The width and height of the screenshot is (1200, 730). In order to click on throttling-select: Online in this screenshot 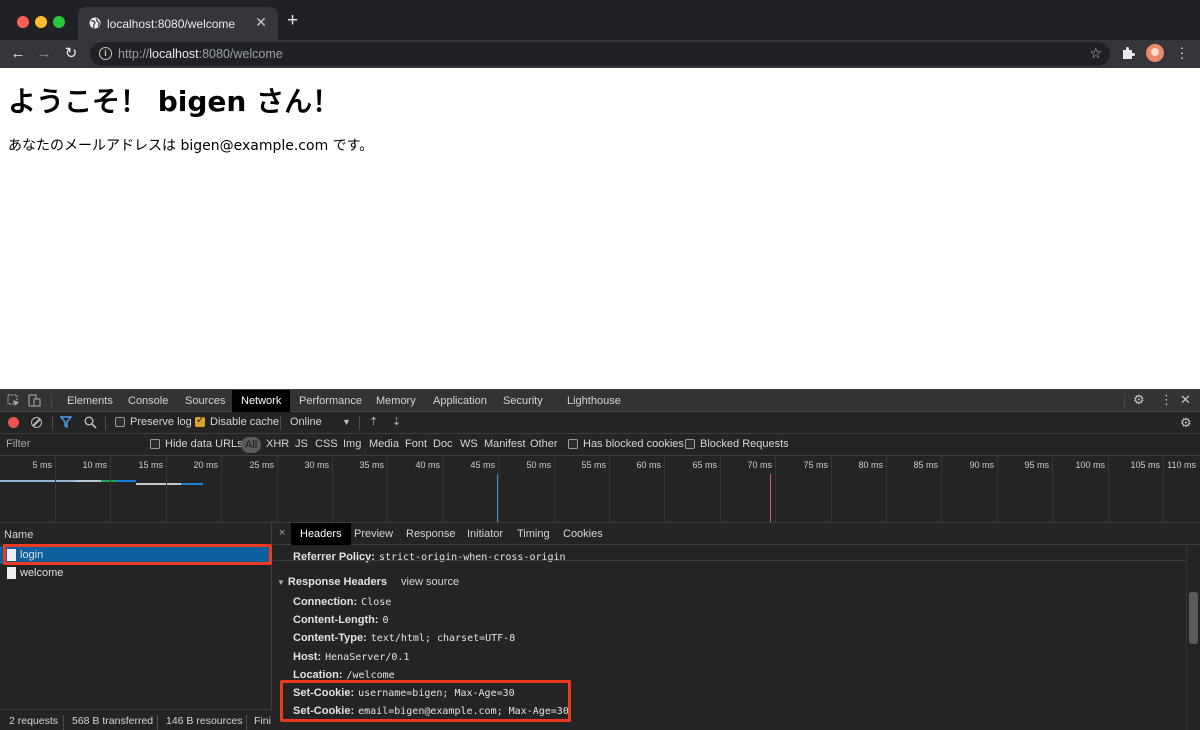, I will do `click(306, 422)`.